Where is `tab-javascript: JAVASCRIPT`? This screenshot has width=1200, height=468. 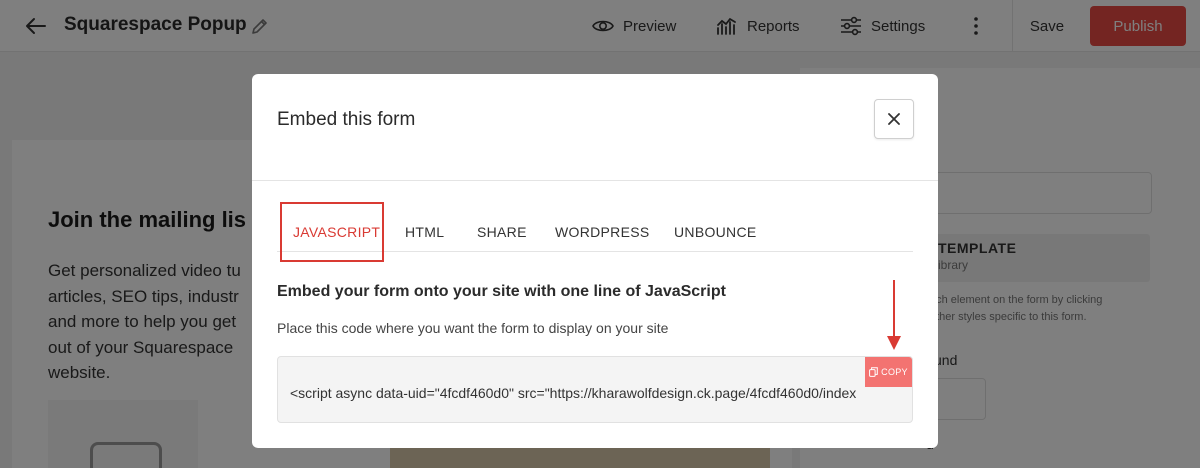
tab-javascript: JAVASCRIPT is located at coordinates (336, 232).